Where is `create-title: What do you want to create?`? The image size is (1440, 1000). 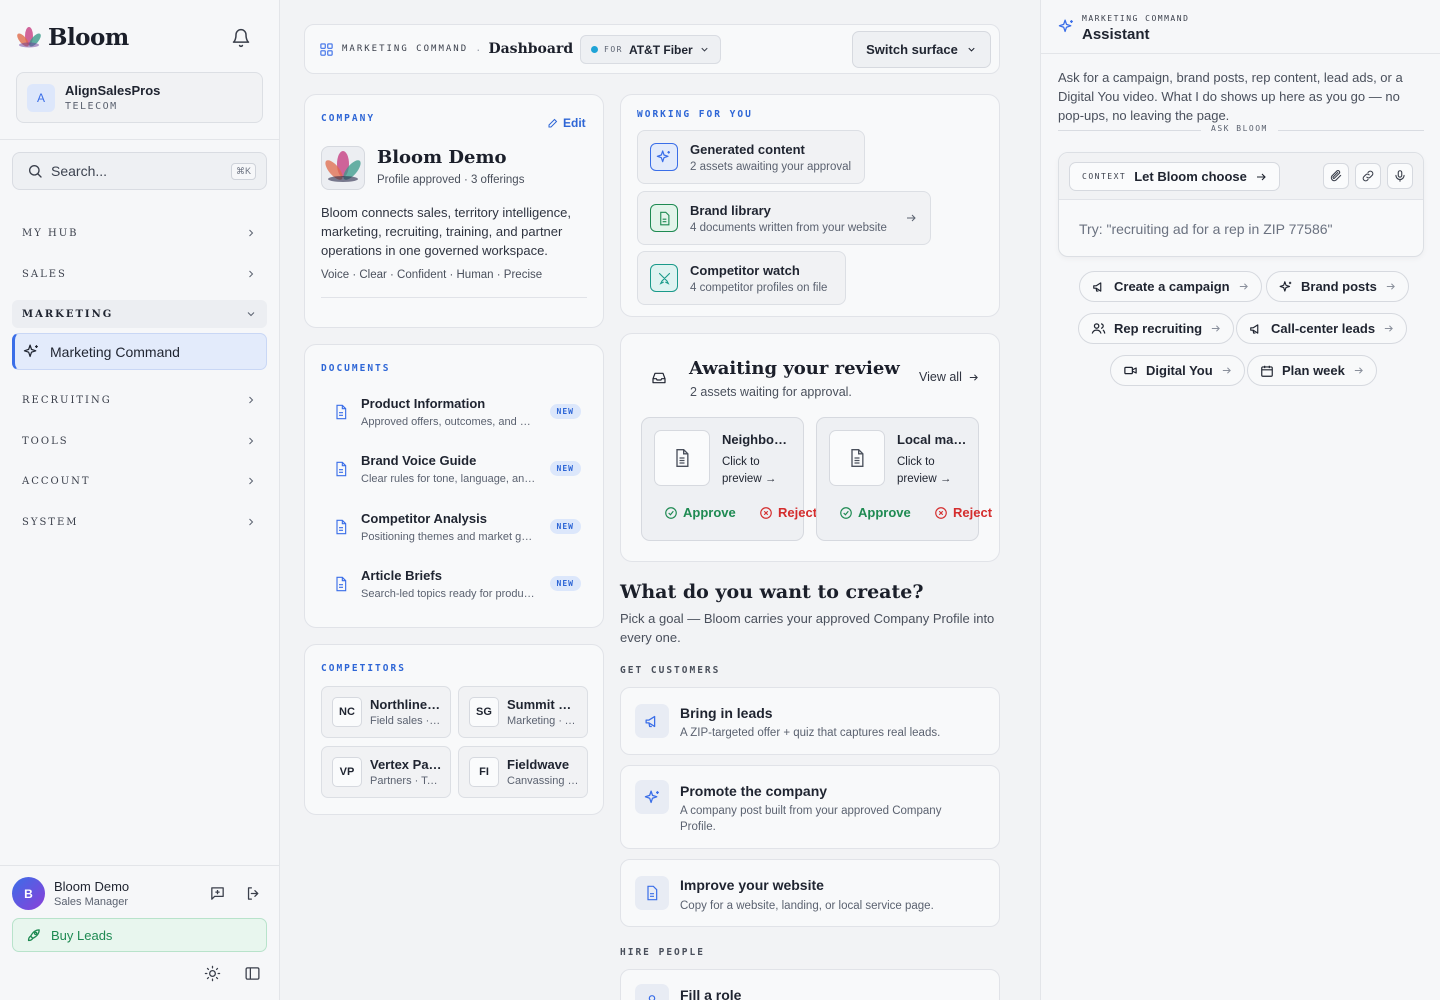
create-title: What do you want to create? is located at coordinates (772, 592).